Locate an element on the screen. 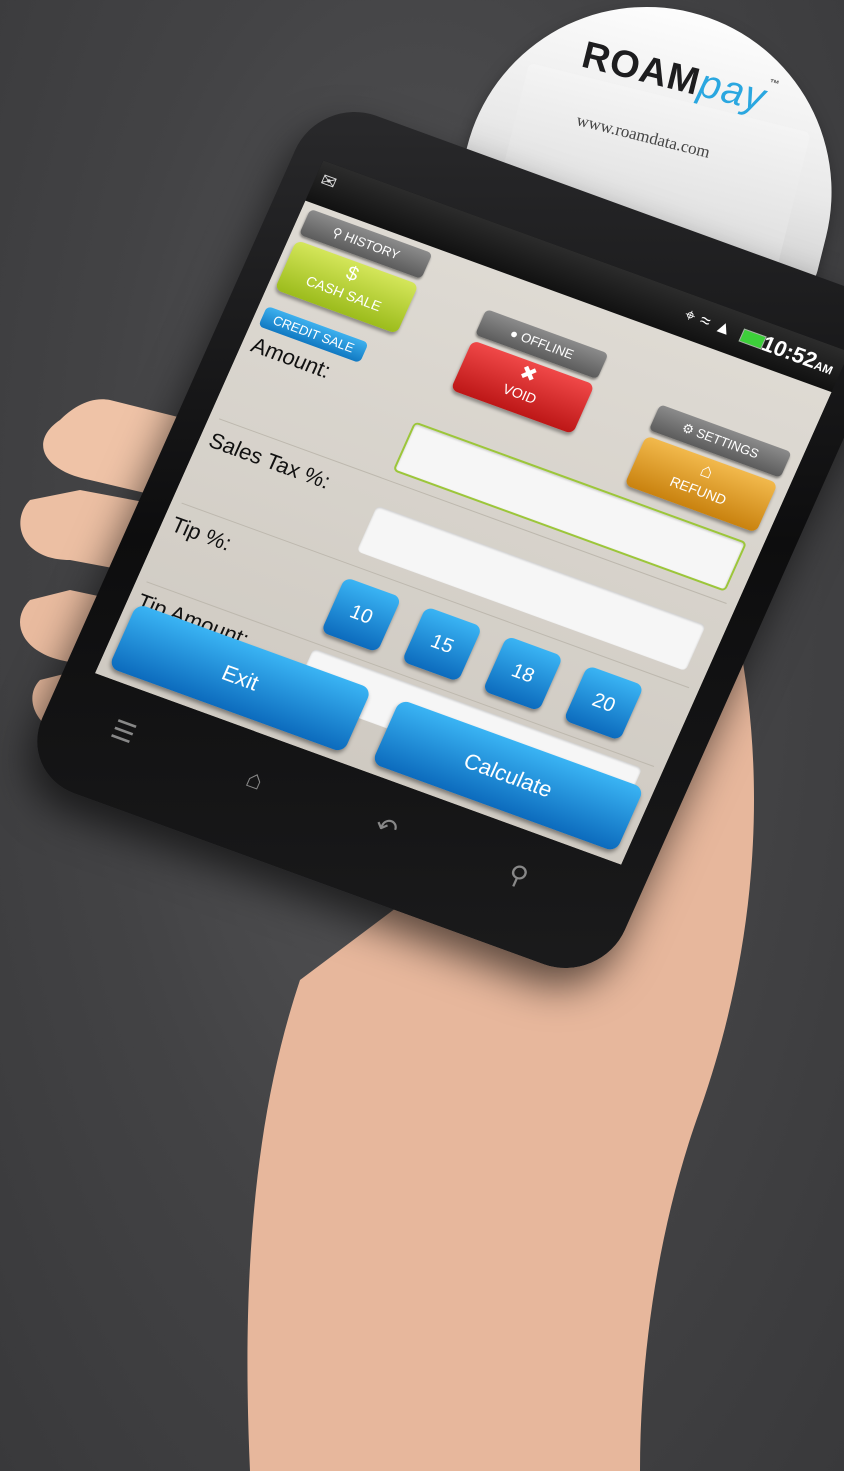 The width and height of the screenshot is (844, 1471). clock-time: 10:52 is located at coordinates (790, 351).